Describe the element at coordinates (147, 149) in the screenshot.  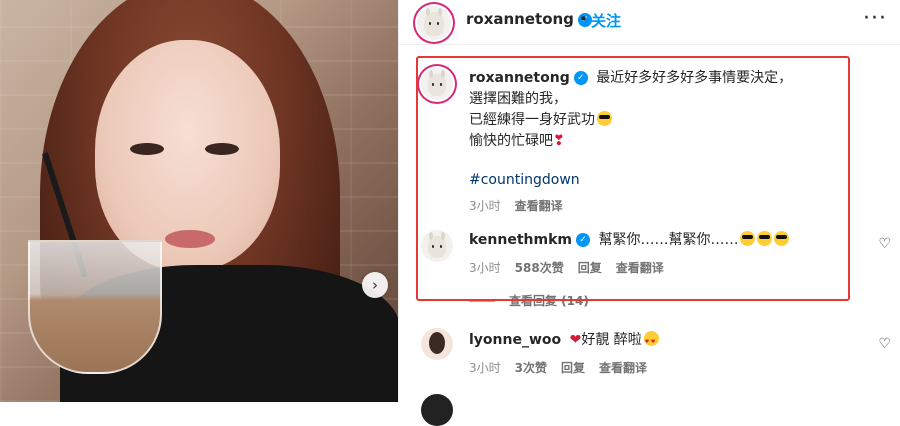
I see `left-eye` at that location.